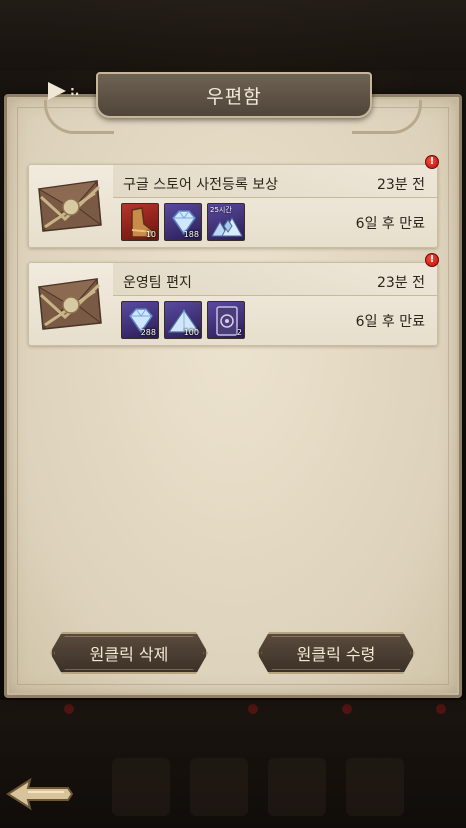 This screenshot has width=466, height=828. Describe the element at coordinates (140, 320) in the screenshot. I see `diamond-icon: 288` at that location.